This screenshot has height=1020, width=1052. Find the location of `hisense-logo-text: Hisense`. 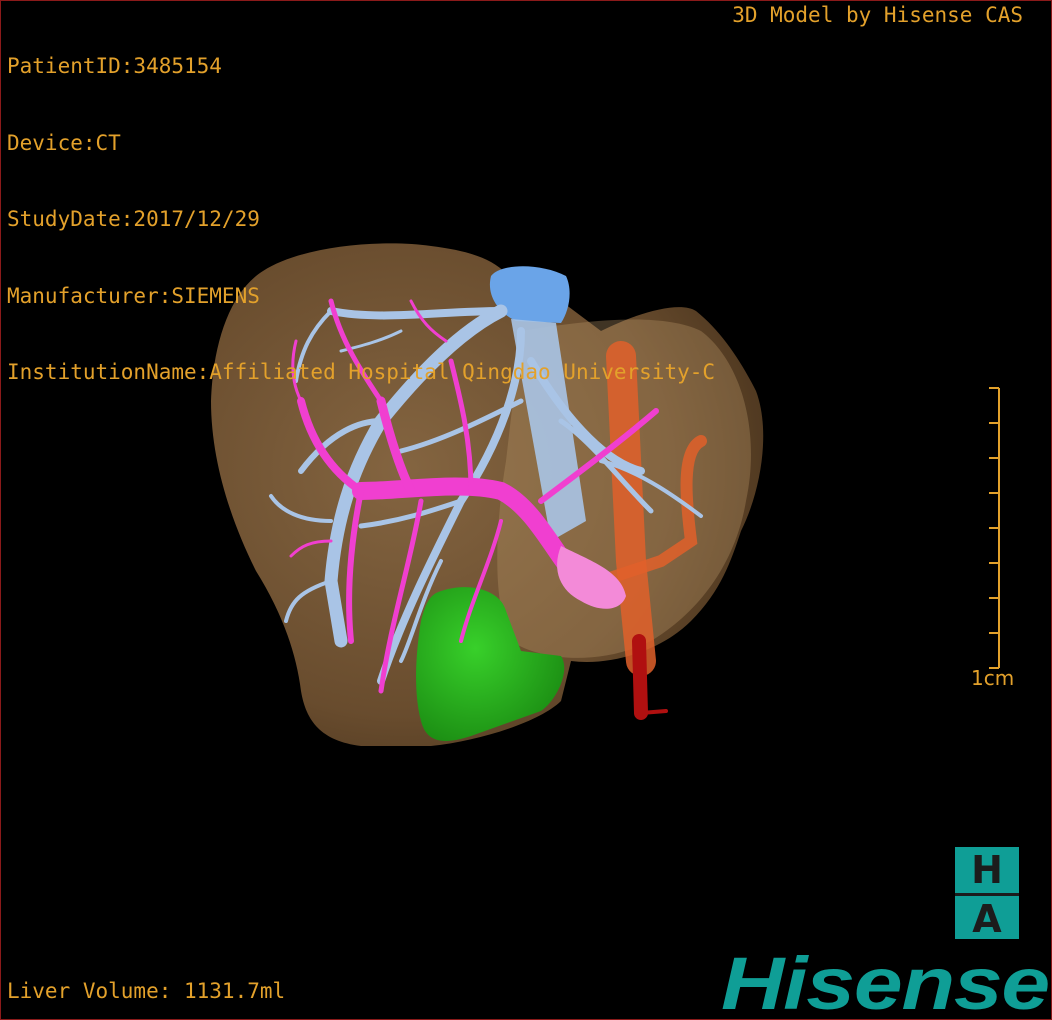

hisense-logo-text: Hisense is located at coordinates (885, 981).